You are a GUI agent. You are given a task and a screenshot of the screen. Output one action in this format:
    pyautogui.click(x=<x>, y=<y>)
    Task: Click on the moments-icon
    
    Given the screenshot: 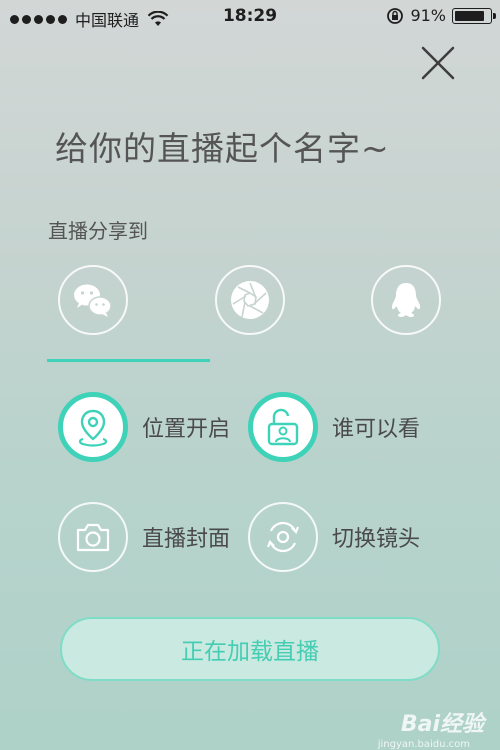 What is the action you would take?
    pyautogui.click(x=250, y=300)
    